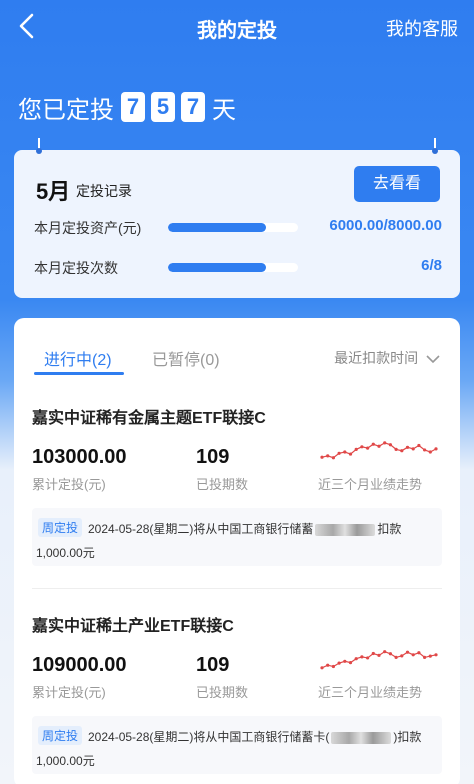  I want to click on monthly-count-value: 6/8, so click(431, 265).